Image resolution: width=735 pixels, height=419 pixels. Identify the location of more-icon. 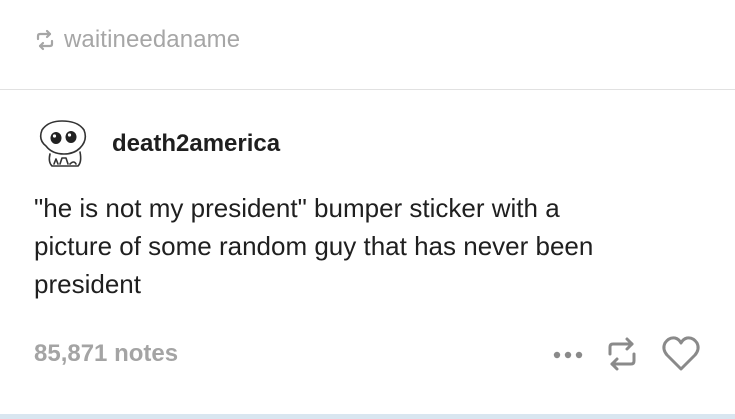
(568, 354).